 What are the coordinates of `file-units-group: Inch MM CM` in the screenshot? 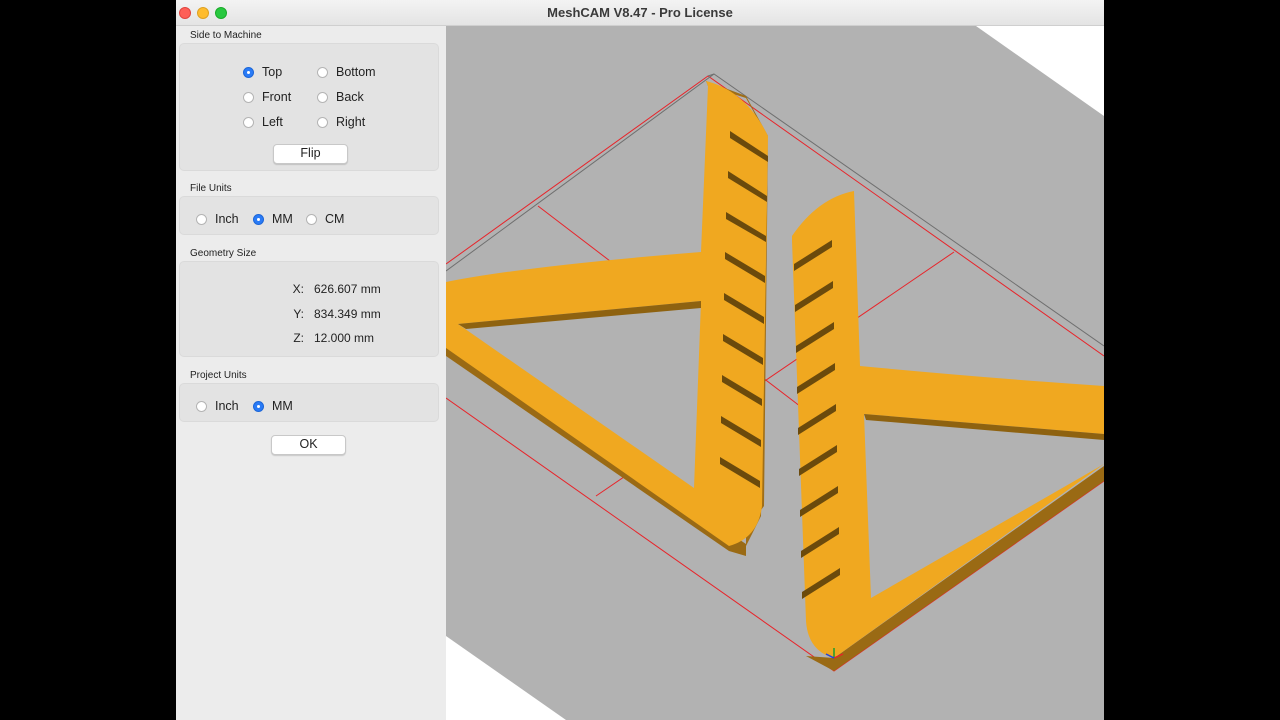 It's located at (309, 215).